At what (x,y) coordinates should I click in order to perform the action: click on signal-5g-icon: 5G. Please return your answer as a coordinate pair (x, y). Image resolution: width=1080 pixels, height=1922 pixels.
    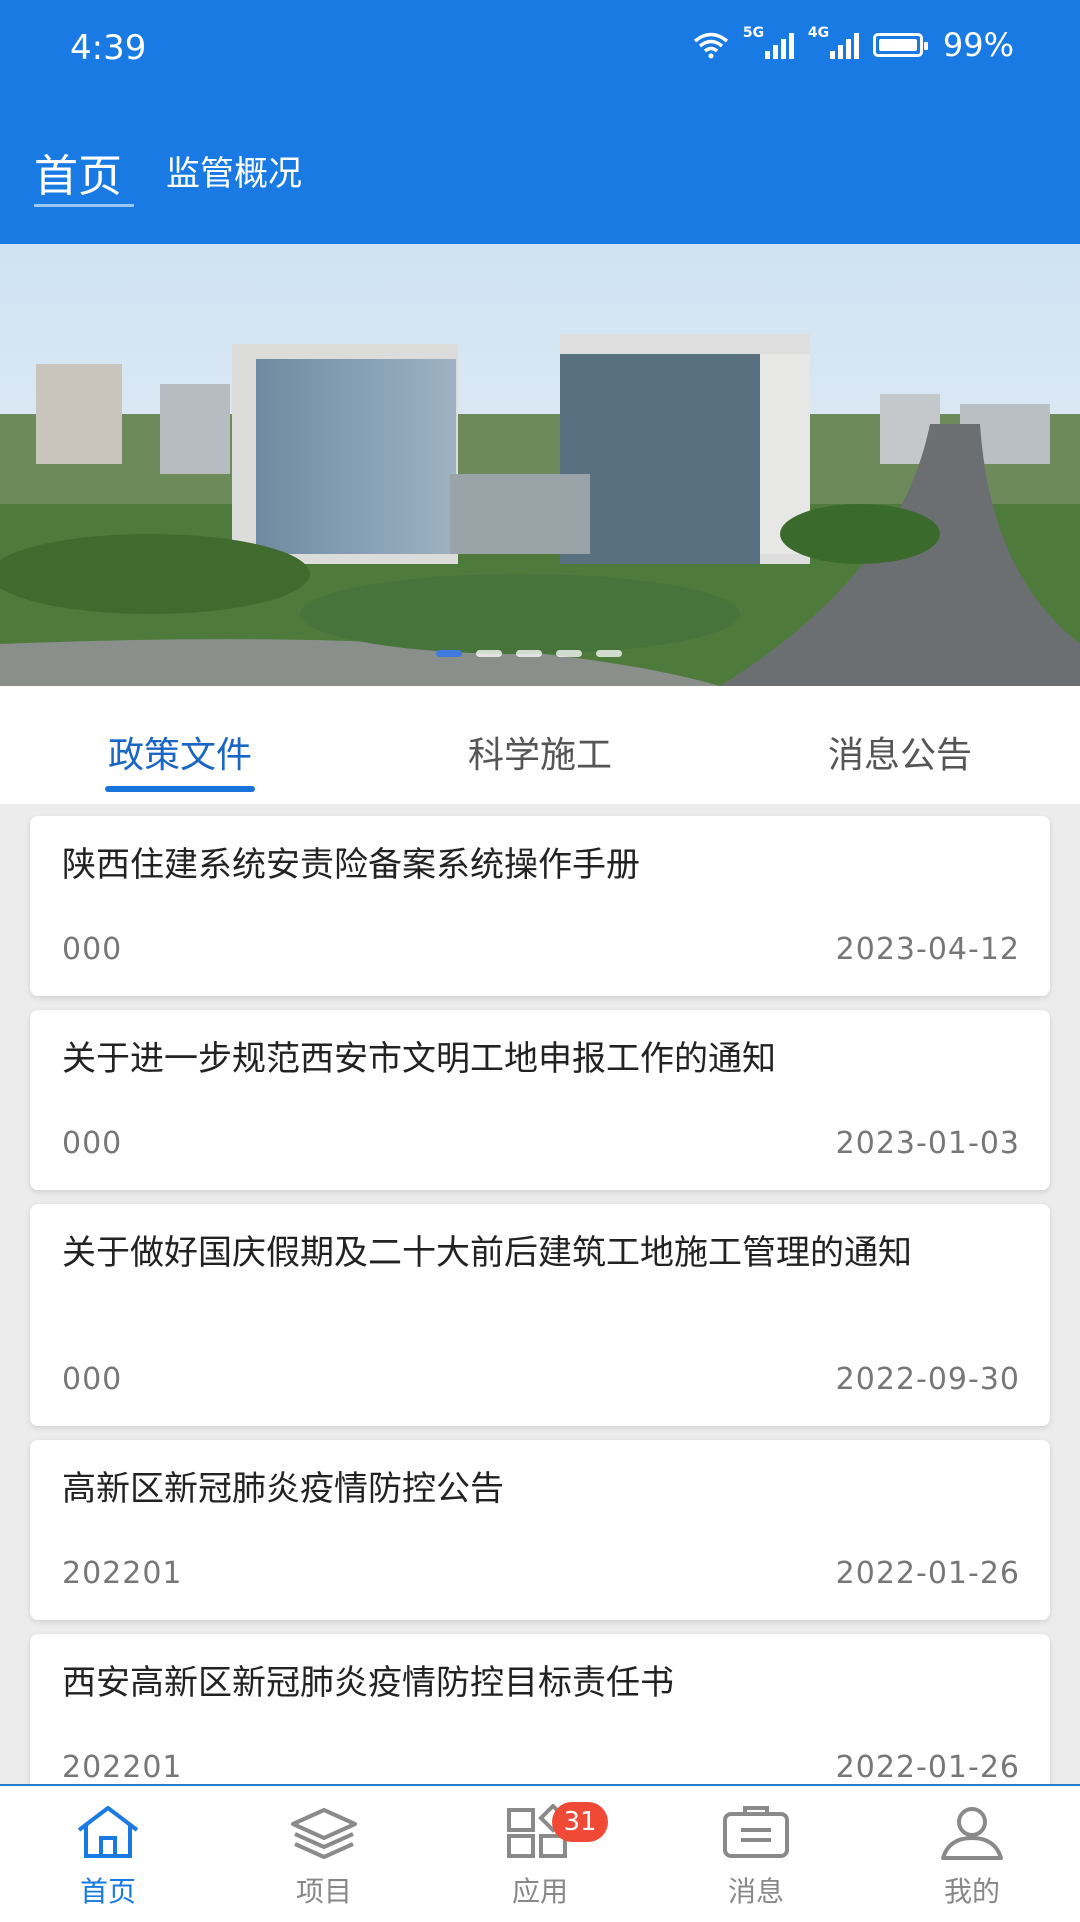
    Looking at the image, I should click on (768, 42).